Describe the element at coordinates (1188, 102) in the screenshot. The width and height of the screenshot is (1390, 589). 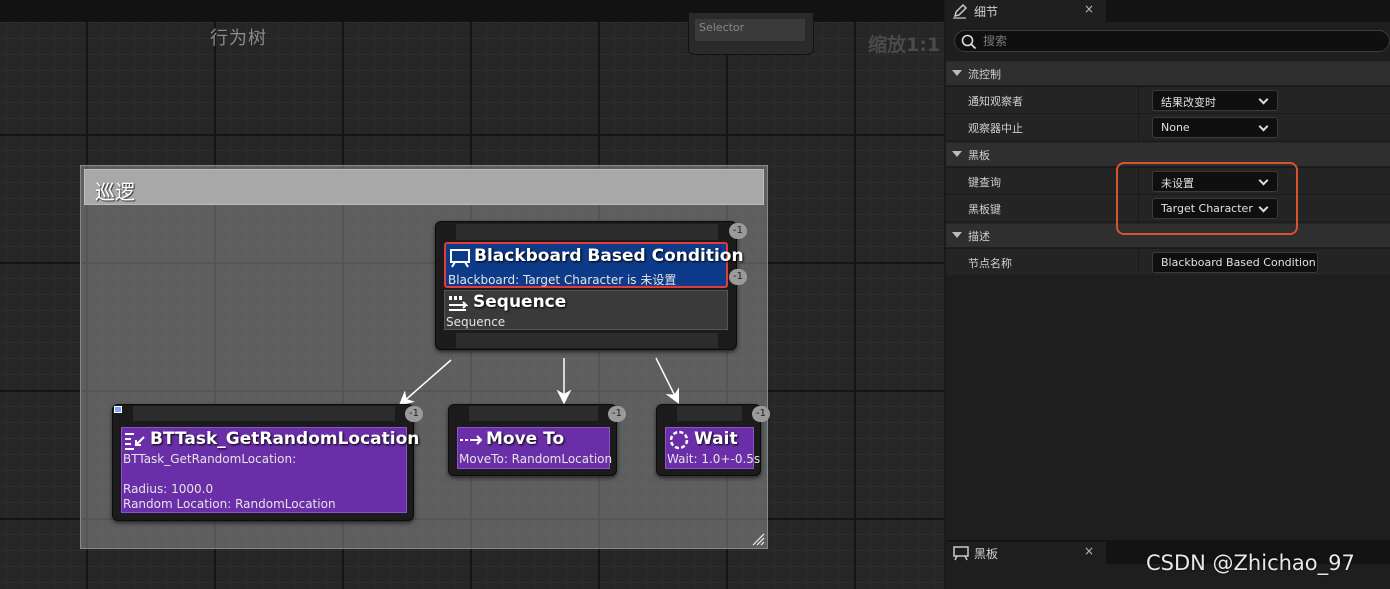
I see `dropdown-value: 结果改变时` at that location.